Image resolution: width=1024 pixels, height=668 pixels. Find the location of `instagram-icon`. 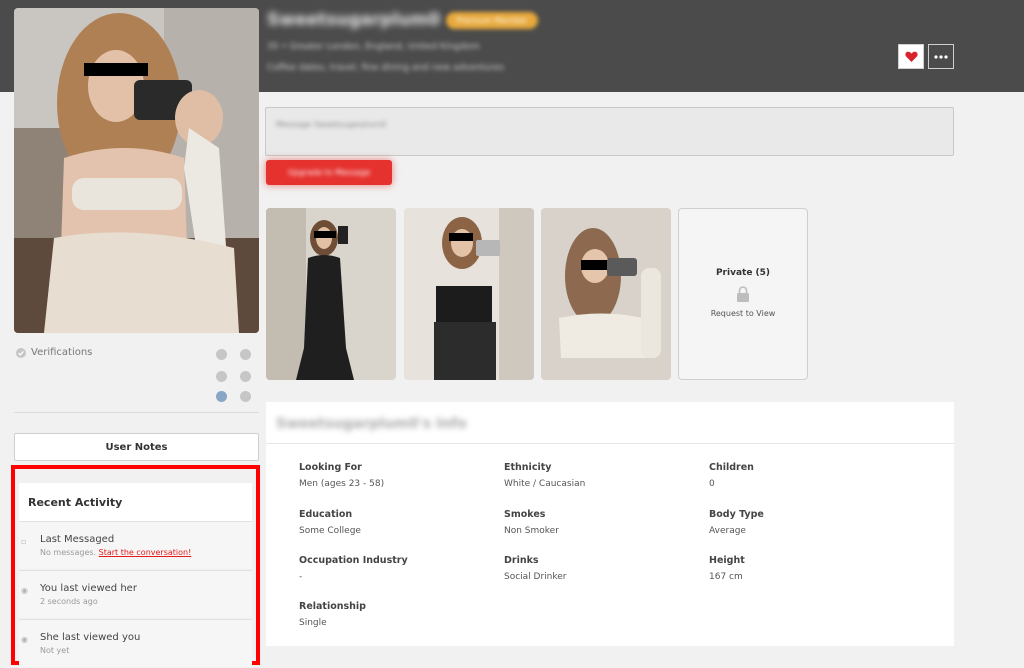

instagram-icon is located at coordinates (221, 396).